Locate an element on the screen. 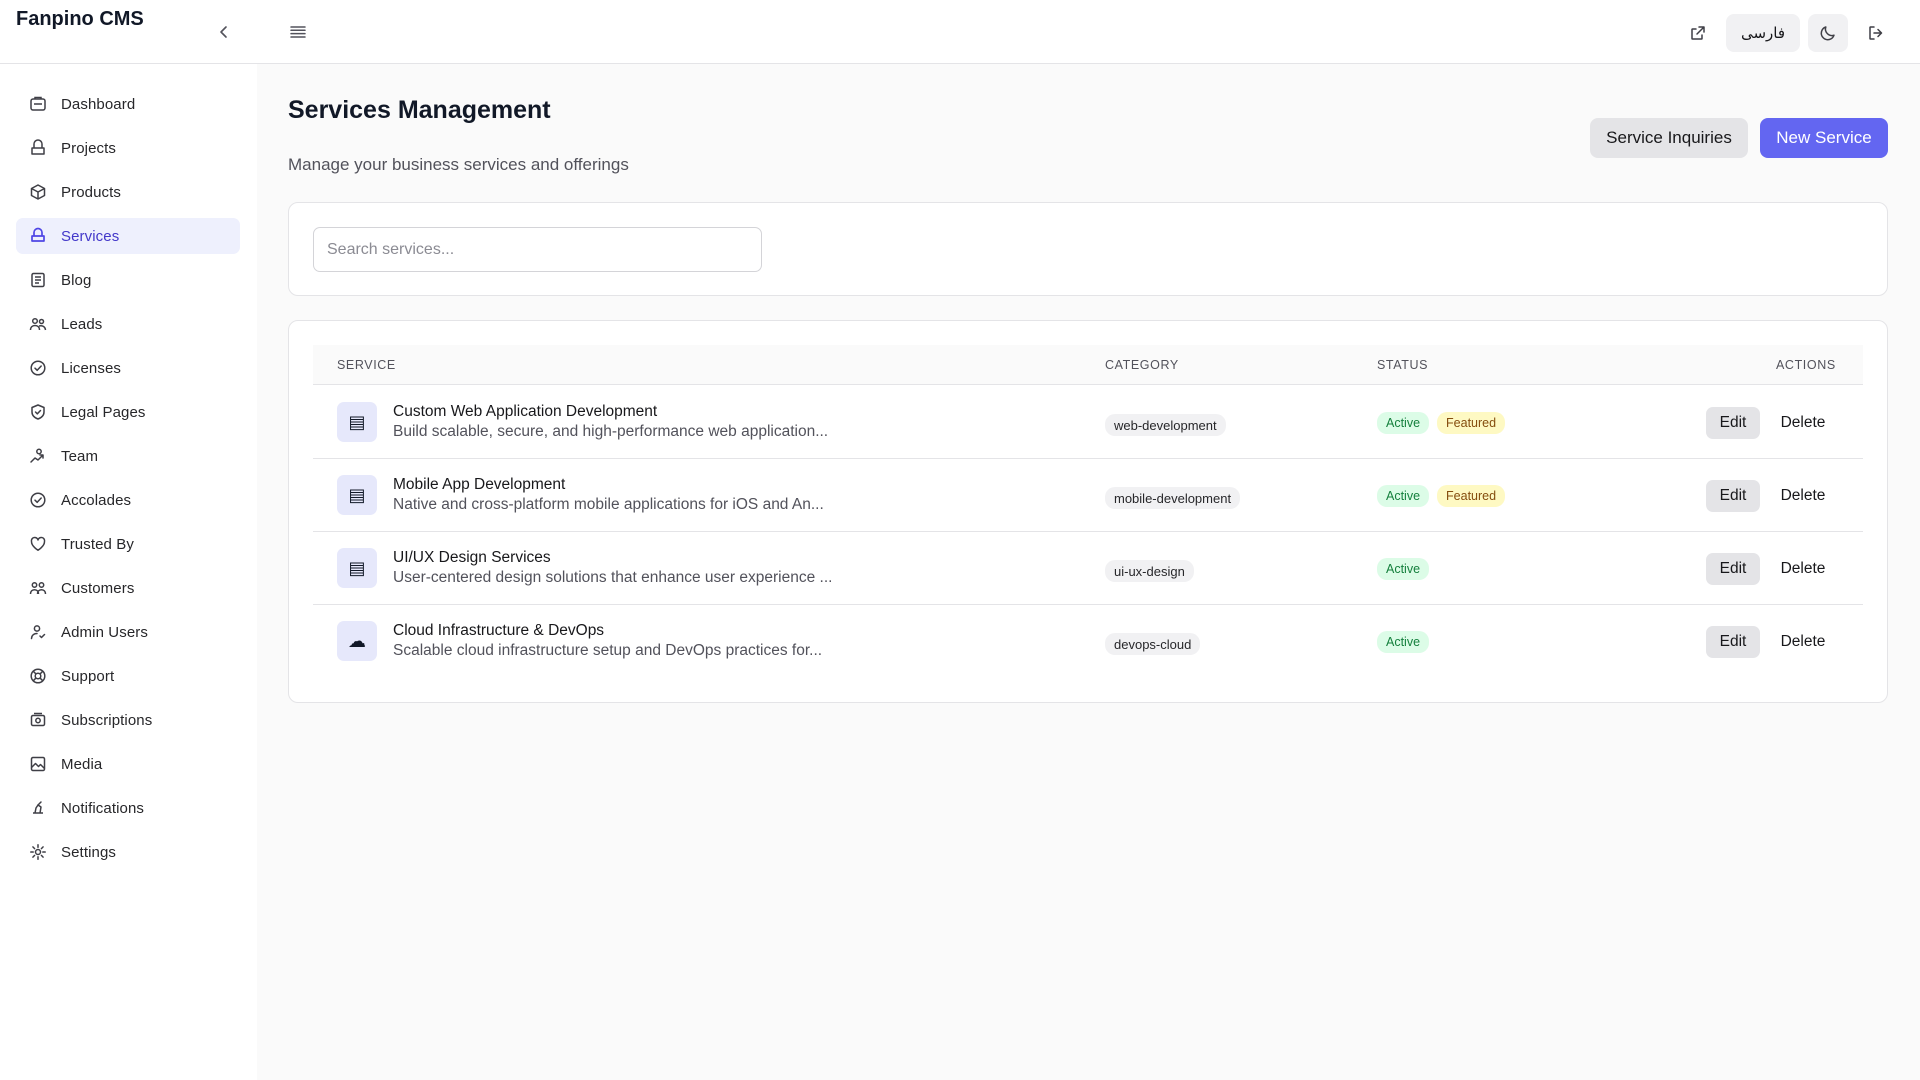 The width and height of the screenshot is (1920, 1080). language-toggle-button: فارسی is located at coordinates (1762, 33).